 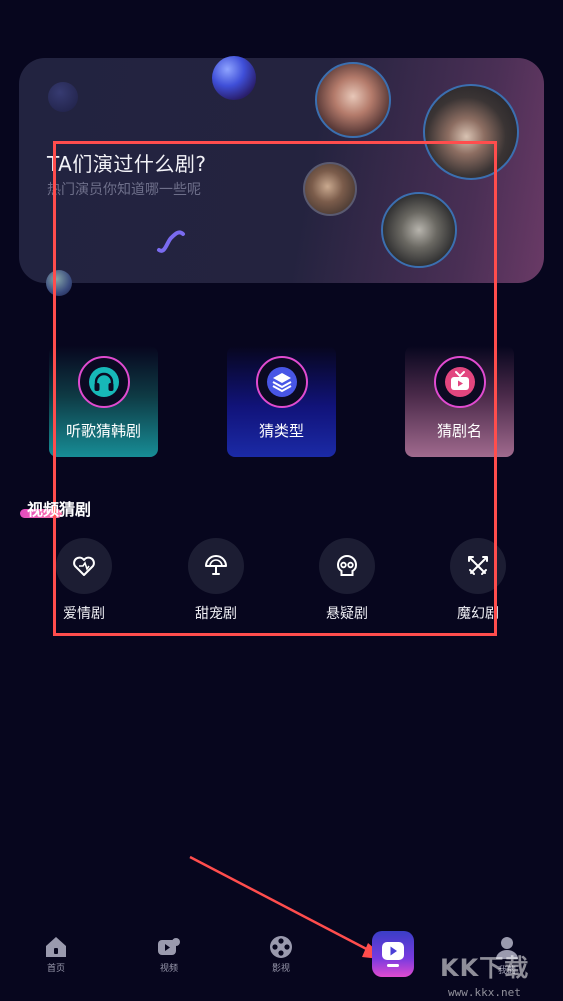 I want to click on genre-sweet: 甜宠剧, so click(x=216, y=580).